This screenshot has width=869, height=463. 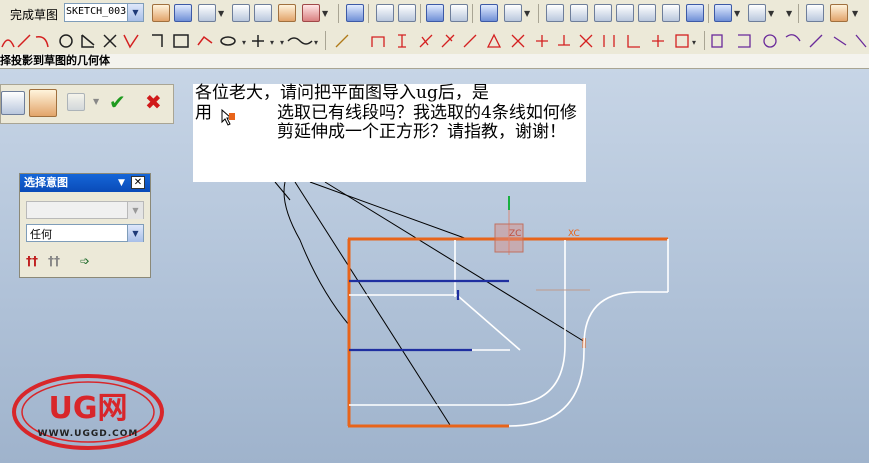 What do you see at coordinates (203, 113) in the screenshot?
I see `question-line-2-prefix: 用` at bounding box center [203, 113].